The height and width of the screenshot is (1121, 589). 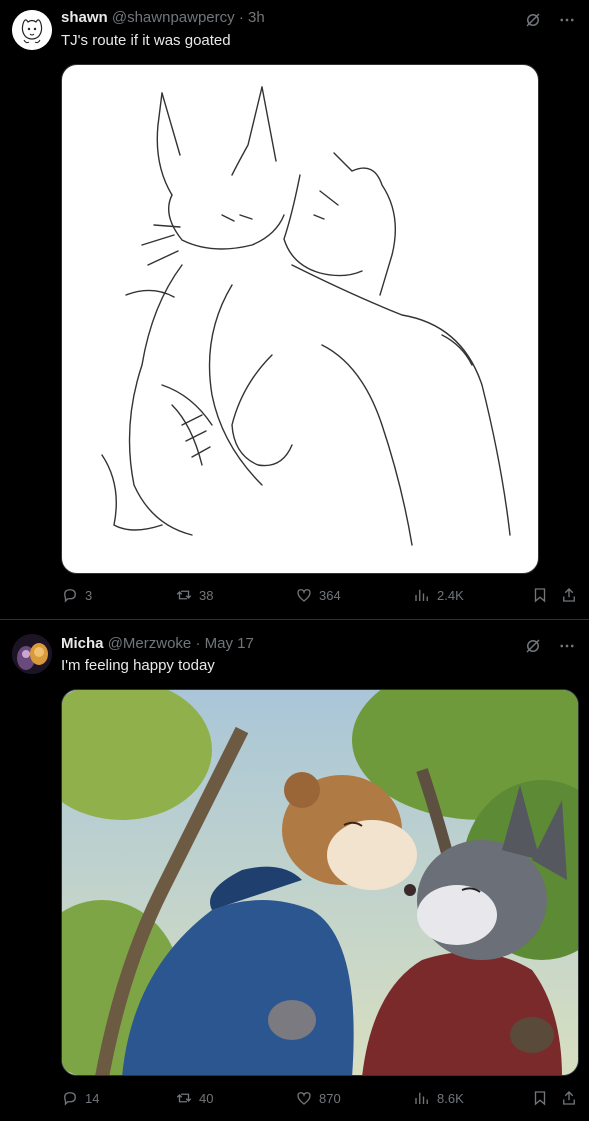 I want to click on author-name: shawn, so click(x=84, y=17).